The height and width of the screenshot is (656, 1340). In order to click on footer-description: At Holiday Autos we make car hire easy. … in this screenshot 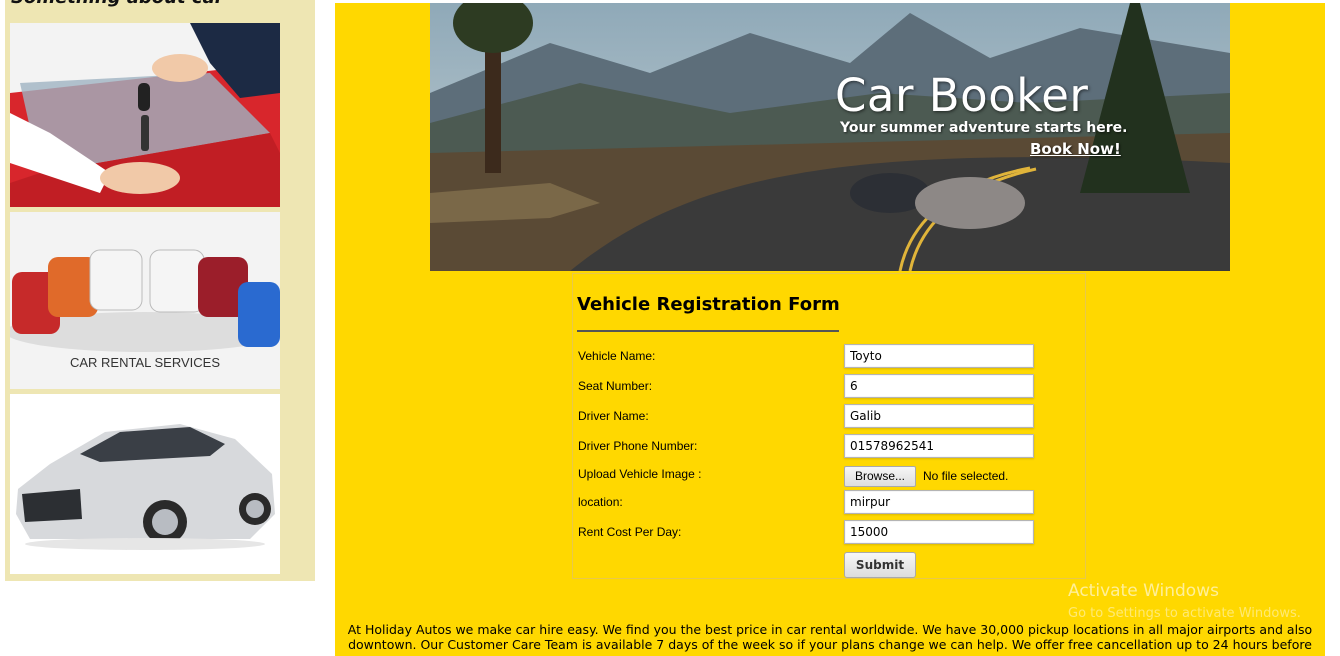, I will do `click(830, 637)`.